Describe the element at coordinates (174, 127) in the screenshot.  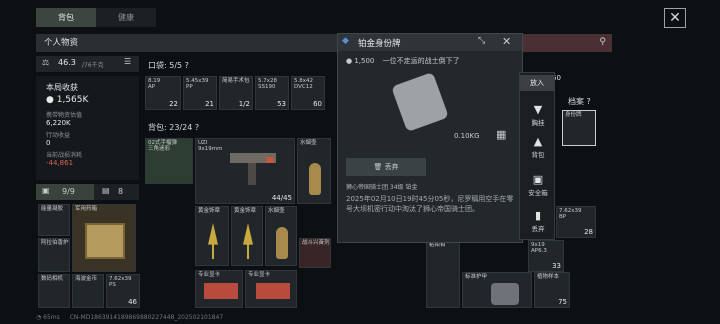
I see `backpack-label: 背包: 23/24 ?` at that location.